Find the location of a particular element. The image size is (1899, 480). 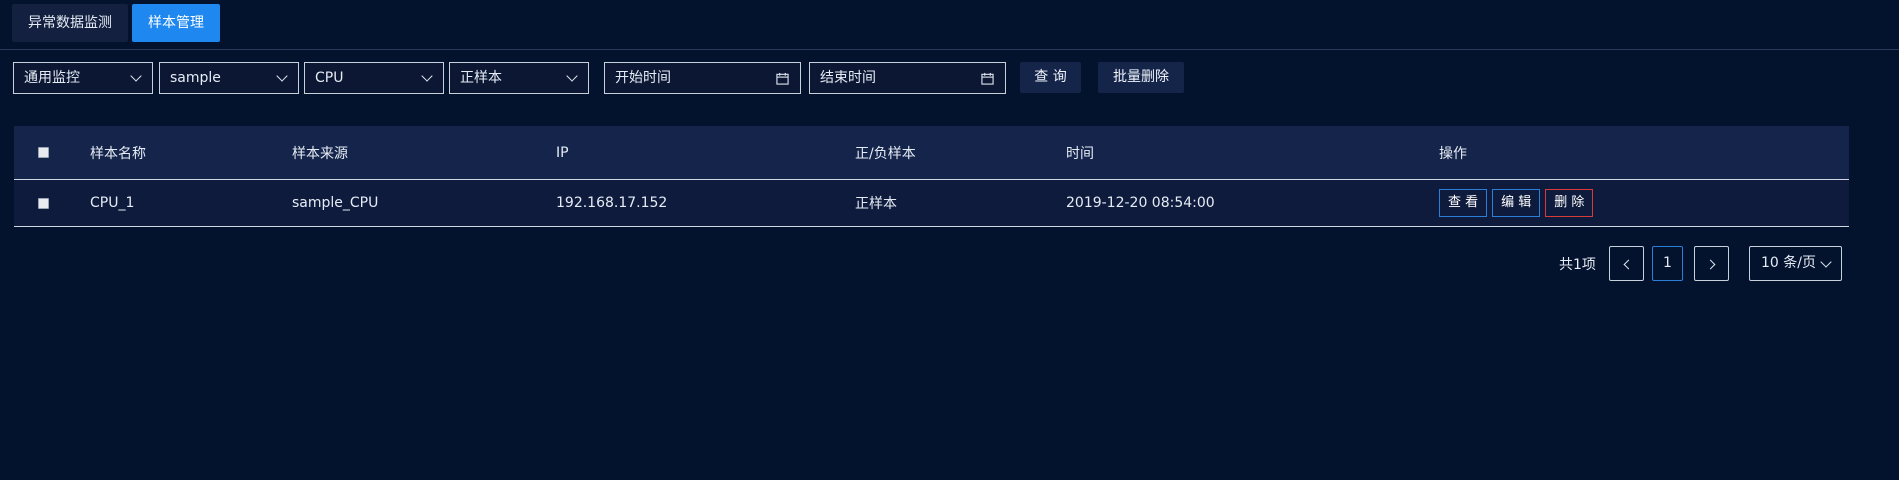

tab-anomaly-monitoring: 异常数据监测 is located at coordinates (70, 23).